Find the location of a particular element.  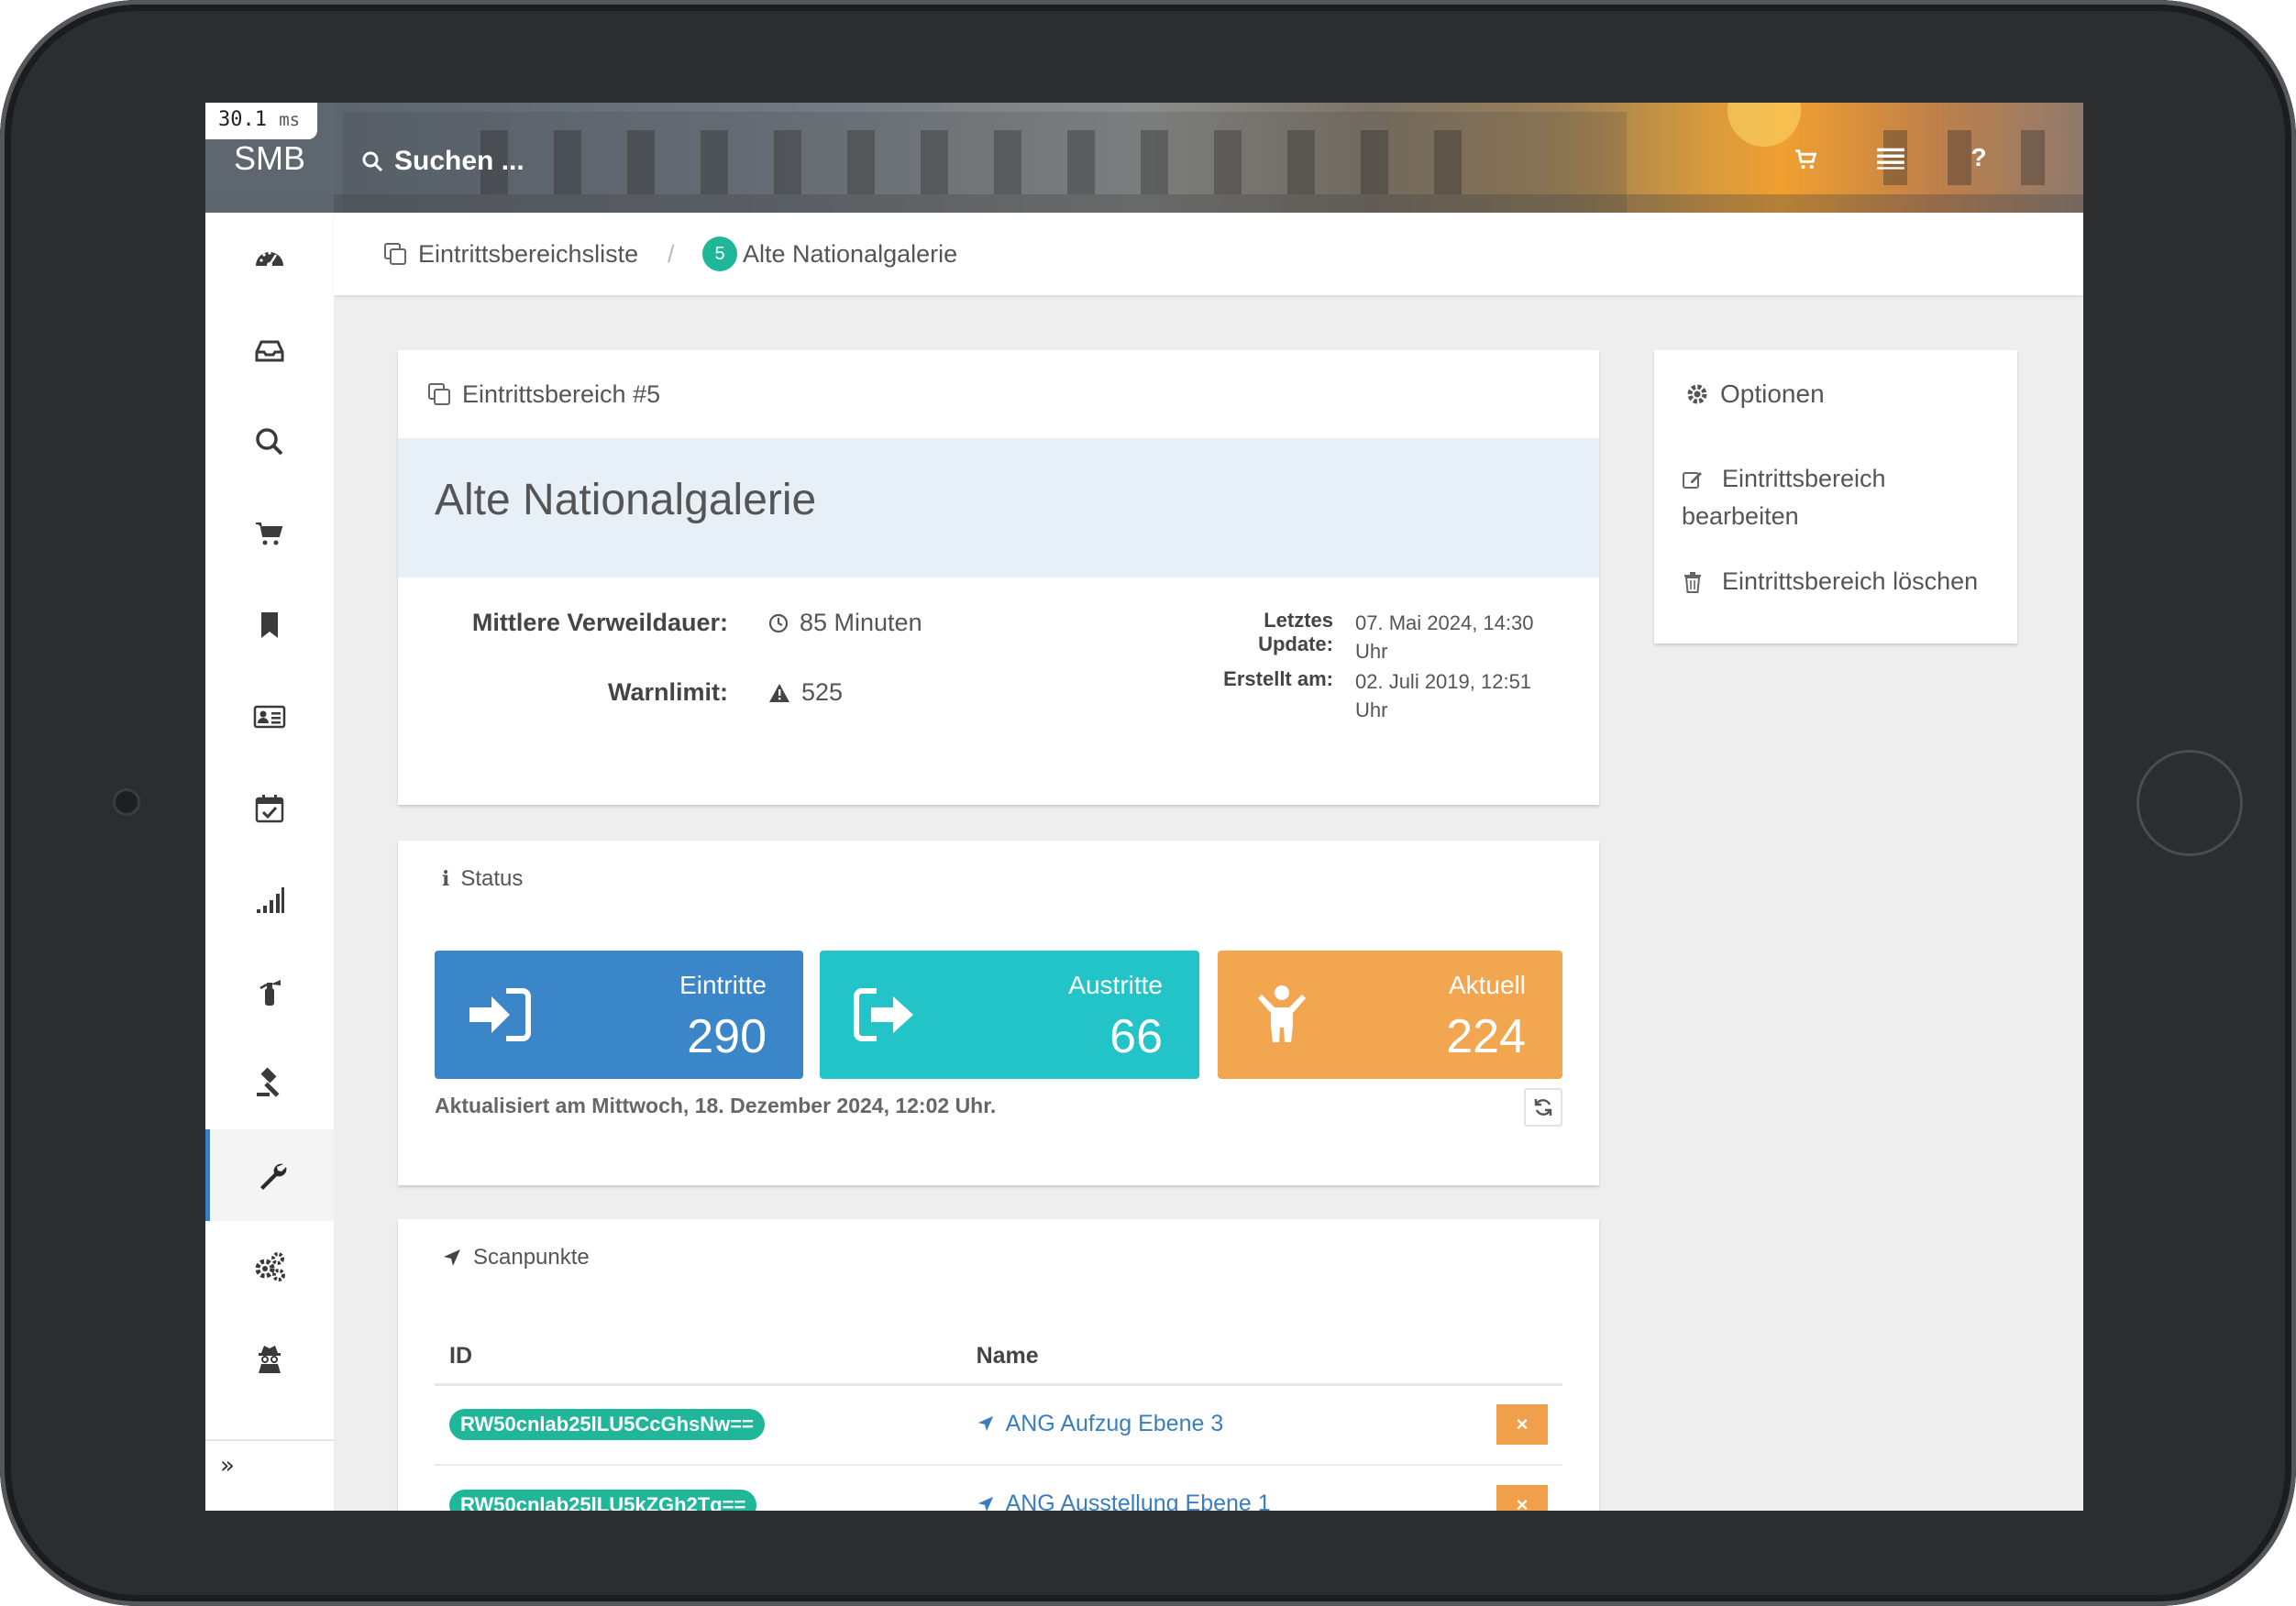

status-title: Status is located at coordinates (492, 878).